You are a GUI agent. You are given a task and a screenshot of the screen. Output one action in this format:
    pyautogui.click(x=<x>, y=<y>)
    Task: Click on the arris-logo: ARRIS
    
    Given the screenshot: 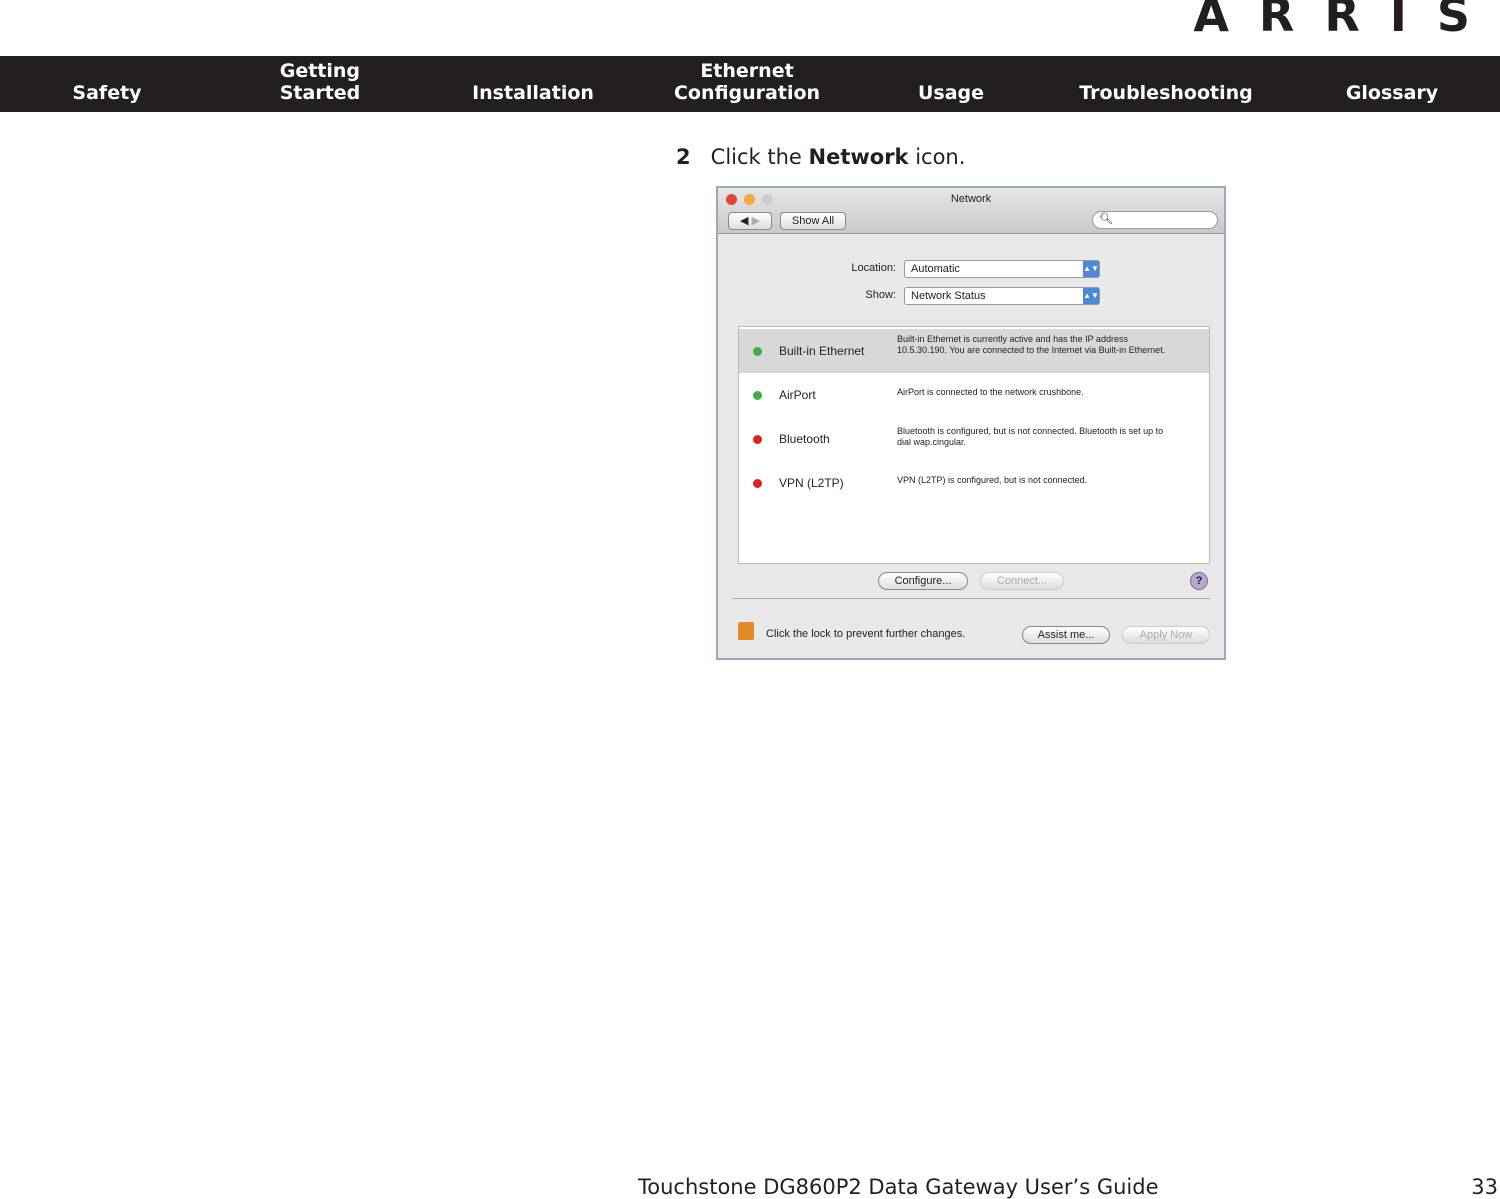 What is the action you would take?
    pyautogui.click(x=1346, y=21)
    